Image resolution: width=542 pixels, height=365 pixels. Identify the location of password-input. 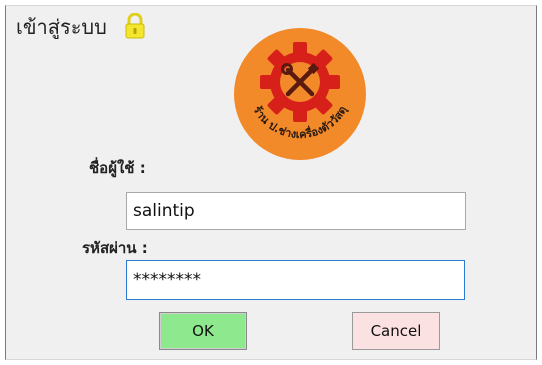
(295, 280).